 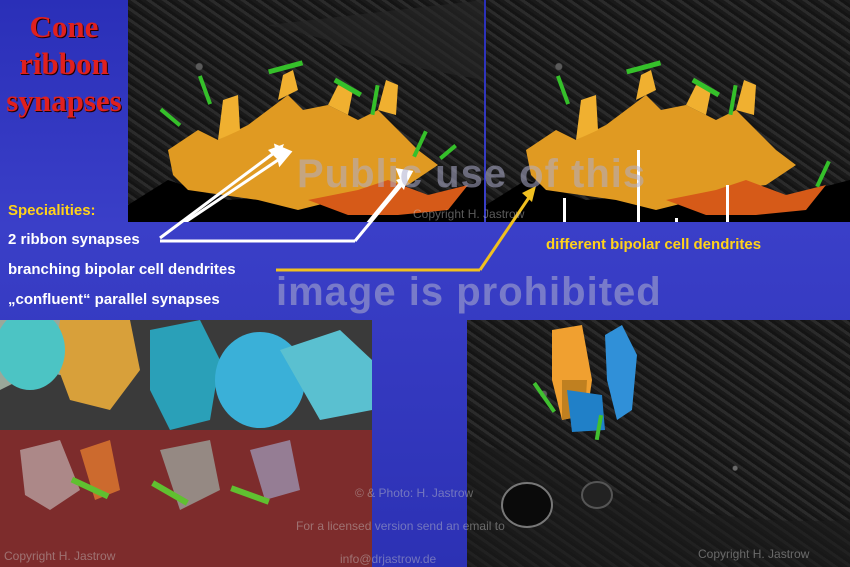 I want to click on license-note: For a licensed version send an email to, so click(x=400, y=526).